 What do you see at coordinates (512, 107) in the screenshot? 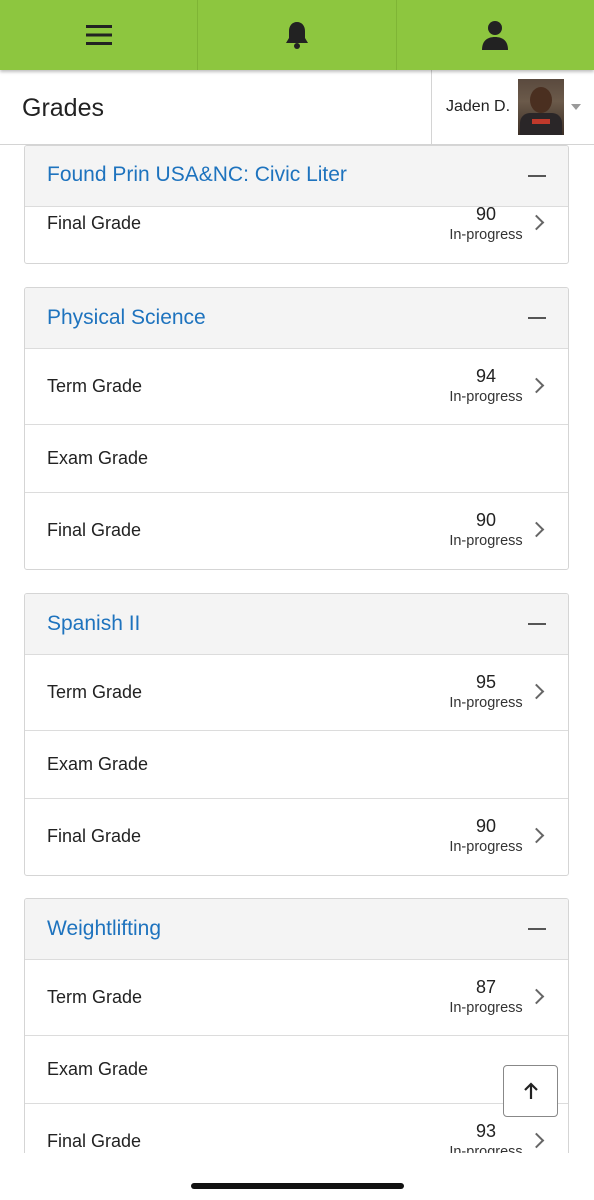
I see `user-menu: Jaden D.` at bounding box center [512, 107].